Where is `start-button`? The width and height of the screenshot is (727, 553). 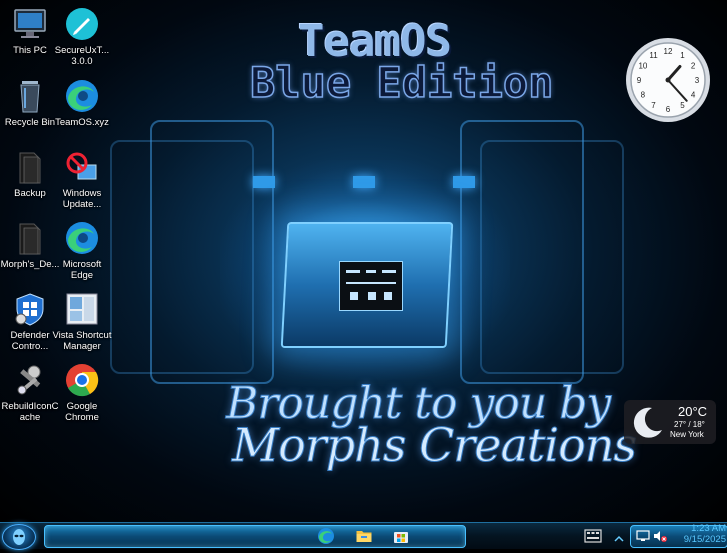
start-button is located at coordinates (19, 537).